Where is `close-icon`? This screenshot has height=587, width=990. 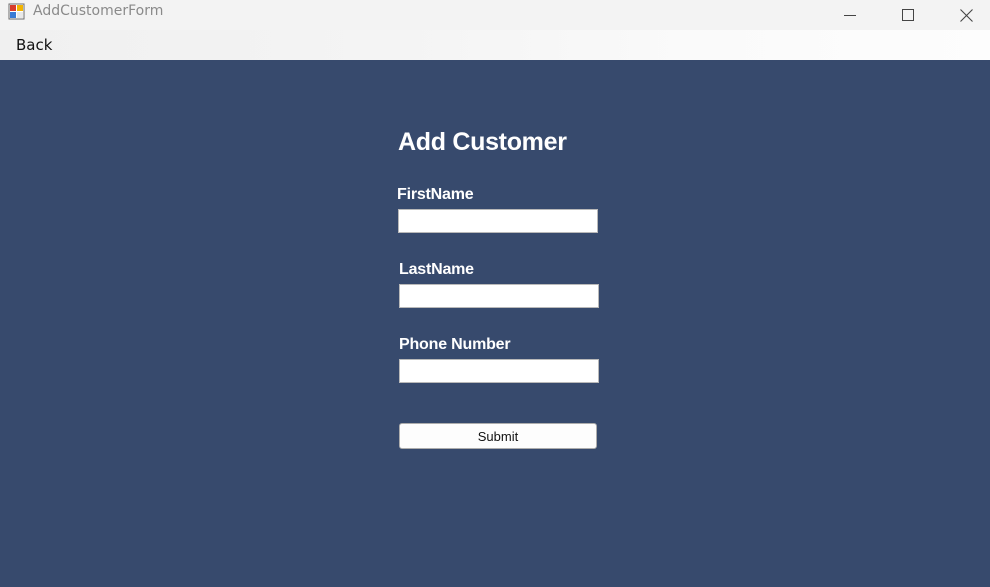
close-icon is located at coordinates (966, 15).